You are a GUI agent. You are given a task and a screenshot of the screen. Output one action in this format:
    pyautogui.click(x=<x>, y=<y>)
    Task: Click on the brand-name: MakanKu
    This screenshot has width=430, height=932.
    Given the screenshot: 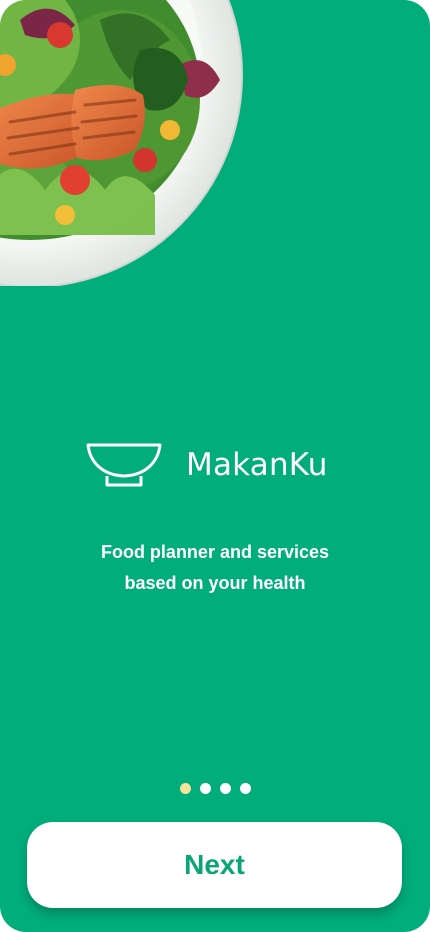 What is the action you would take?
    pyautogui.click(x=257, y=465)
    